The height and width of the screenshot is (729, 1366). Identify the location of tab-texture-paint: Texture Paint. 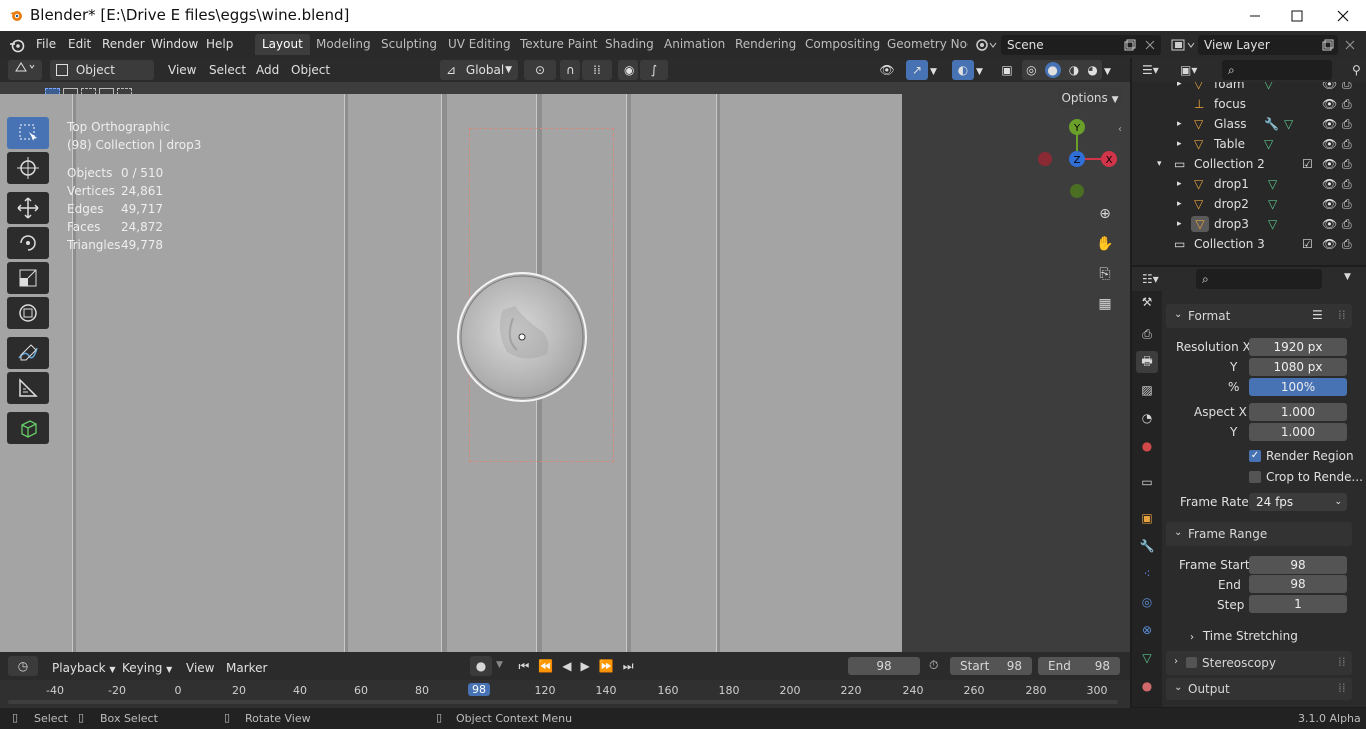
(558, 44).